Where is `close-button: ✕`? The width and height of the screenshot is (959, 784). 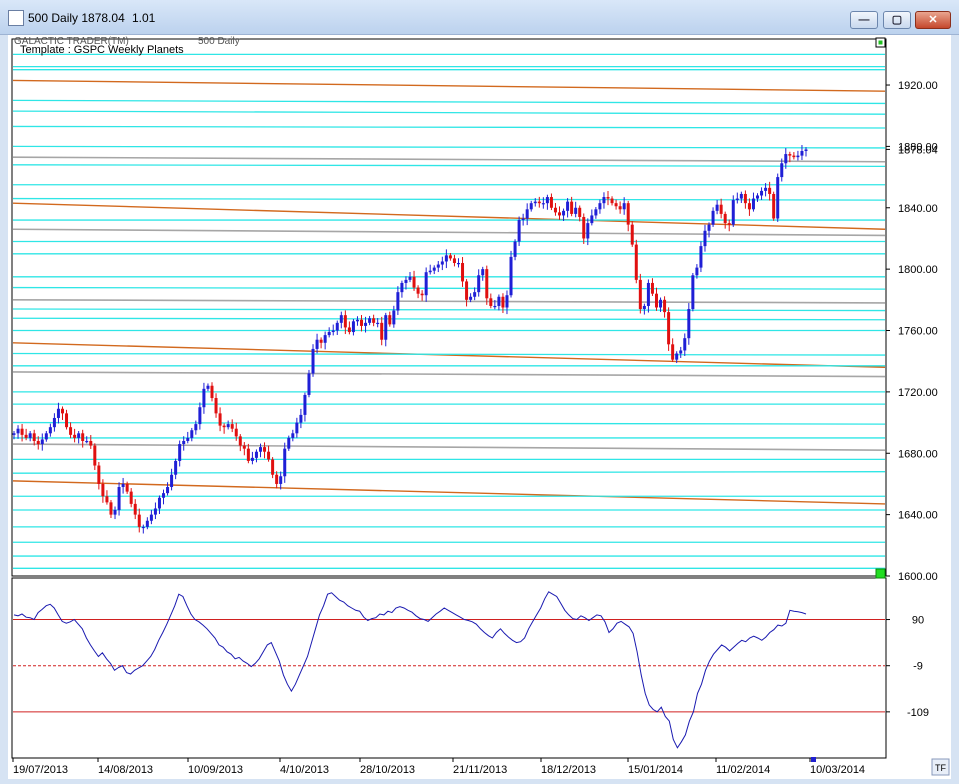
close-button: ✕ is located at coordinates (933, 20).